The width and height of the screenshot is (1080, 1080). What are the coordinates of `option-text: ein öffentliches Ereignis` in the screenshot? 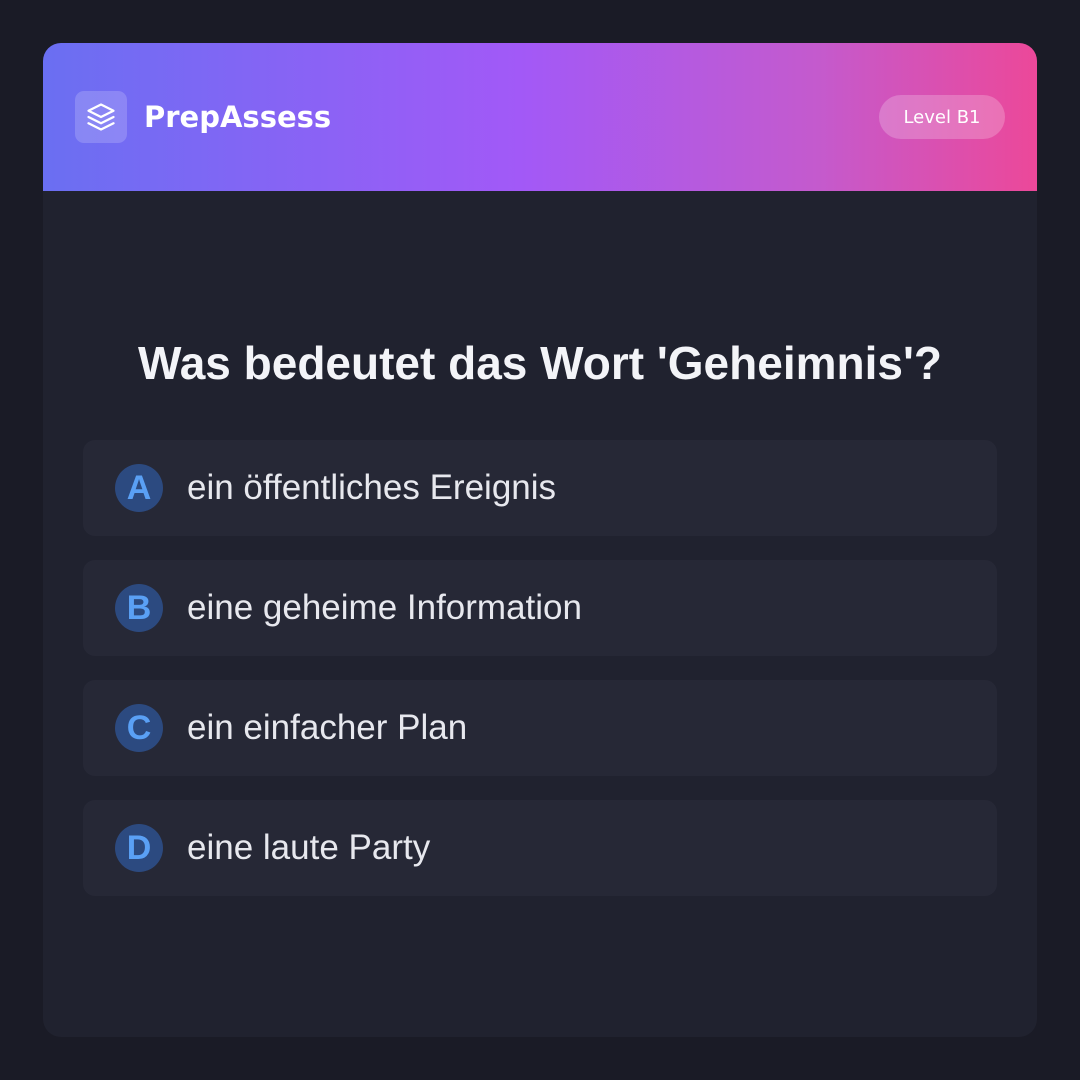 It's located at (372, 487).